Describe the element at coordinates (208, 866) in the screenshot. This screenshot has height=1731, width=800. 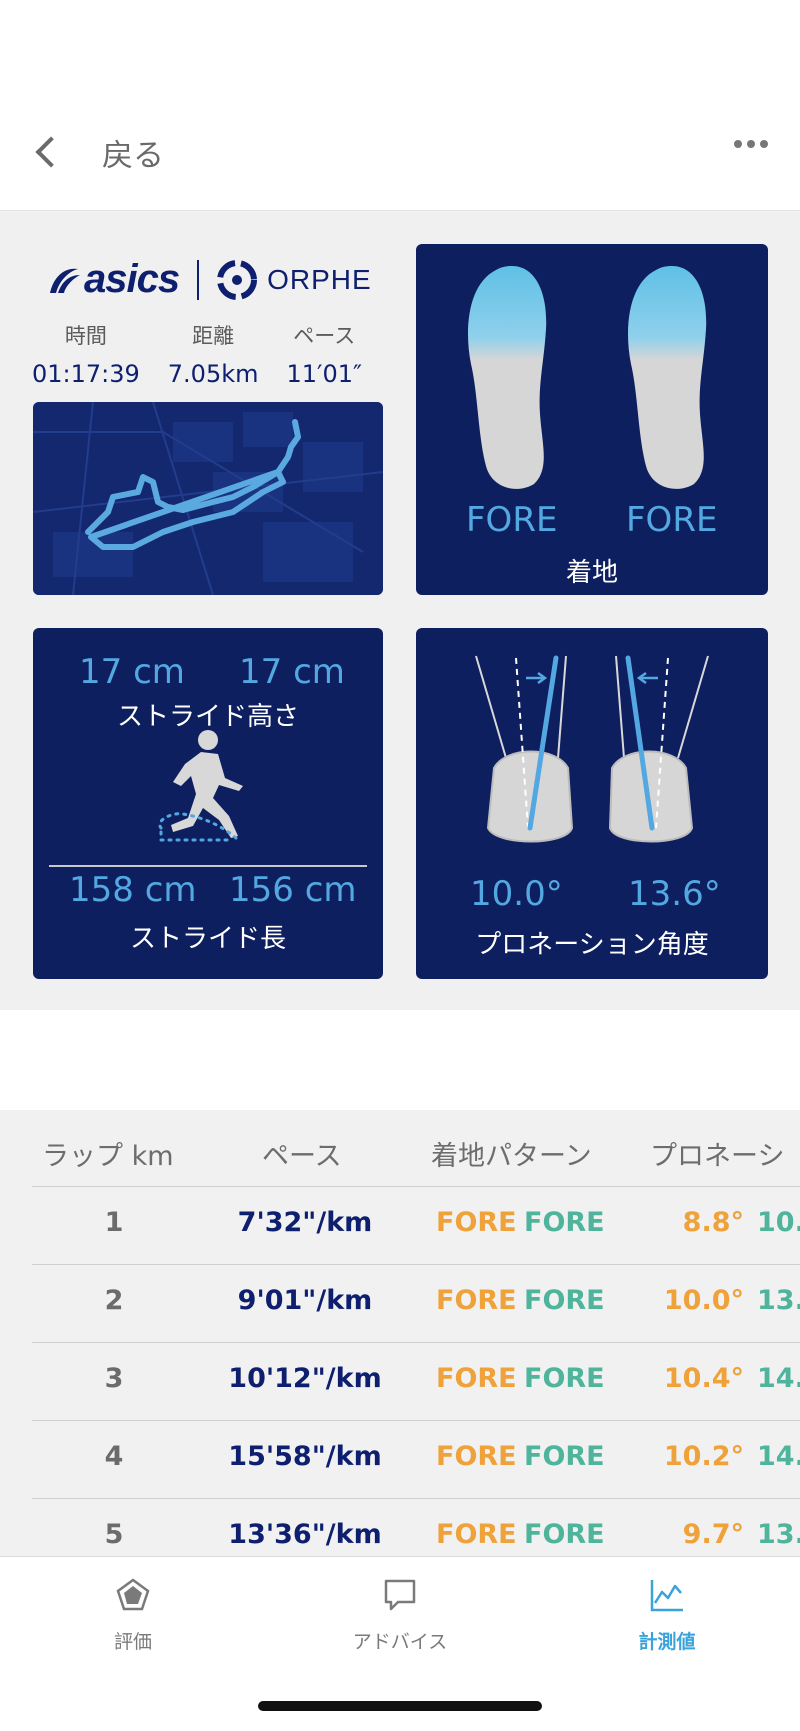
I see `ground-line` at that location.